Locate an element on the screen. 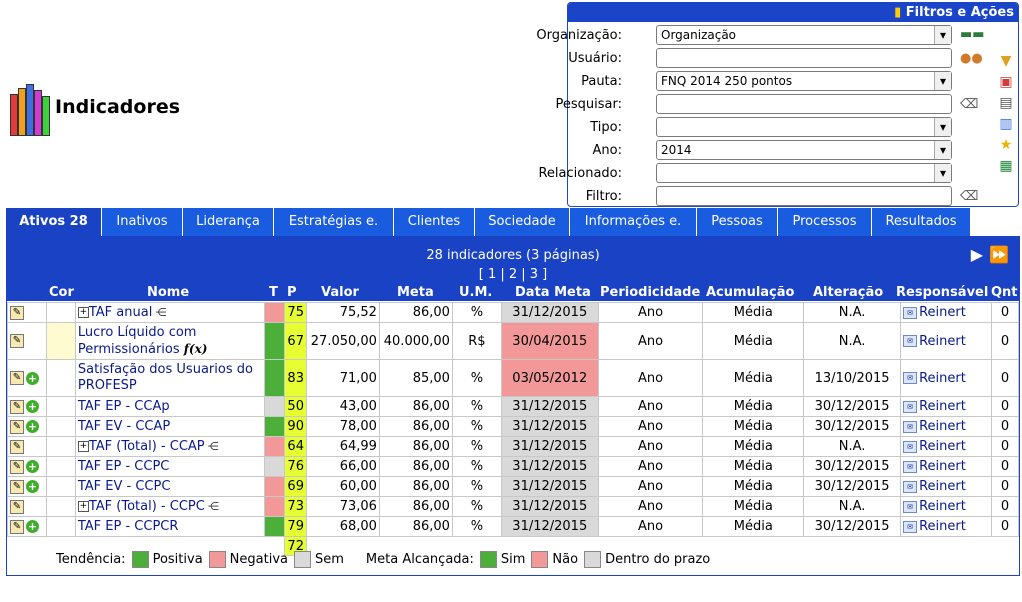  indicator-name-cell: + TAF anual ⋲ is located at coordinates (169, 312).